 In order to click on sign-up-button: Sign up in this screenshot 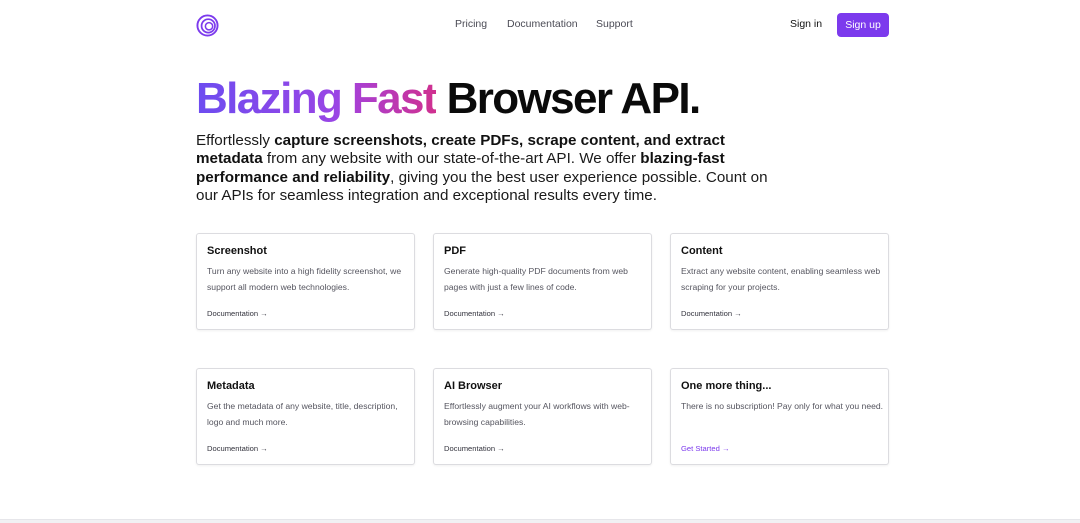, I will do `click(863, 25)`.